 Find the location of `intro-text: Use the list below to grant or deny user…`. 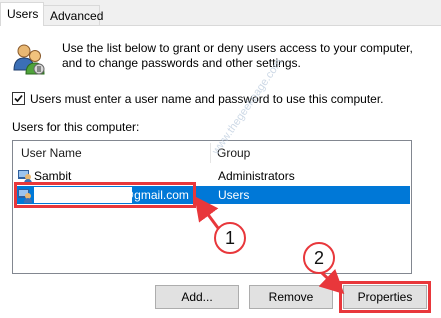

intro-text: Use the list below to grant or deny user… is located at coordinates (237, 55).